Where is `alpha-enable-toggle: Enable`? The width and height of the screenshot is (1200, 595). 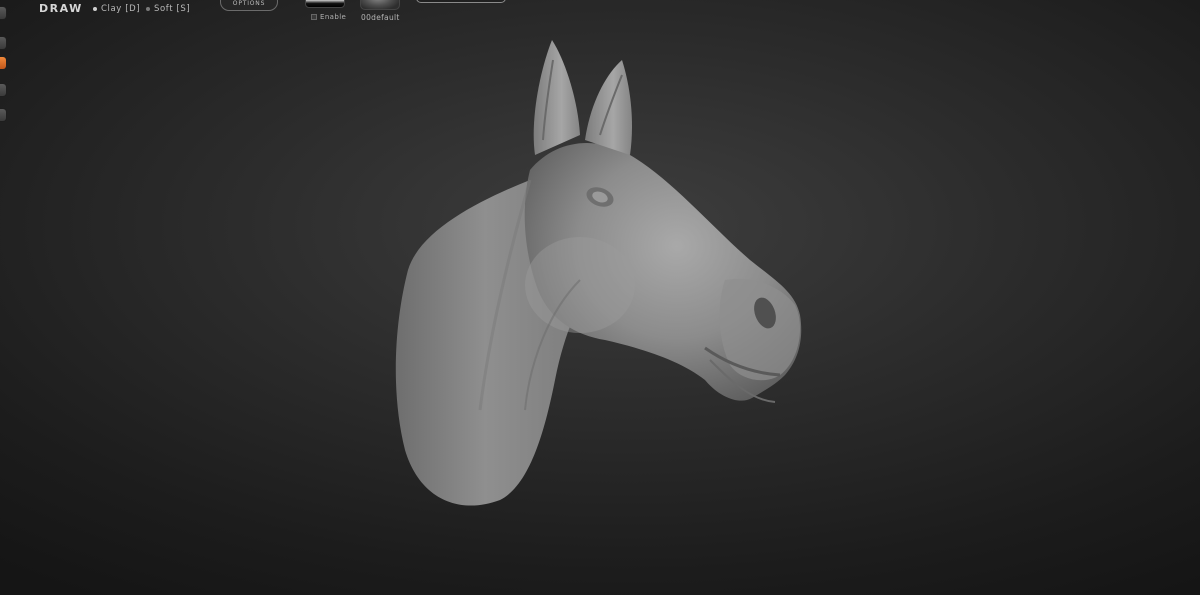
alpha-enable-toggle: Enable is located at coordinates (328, 17).